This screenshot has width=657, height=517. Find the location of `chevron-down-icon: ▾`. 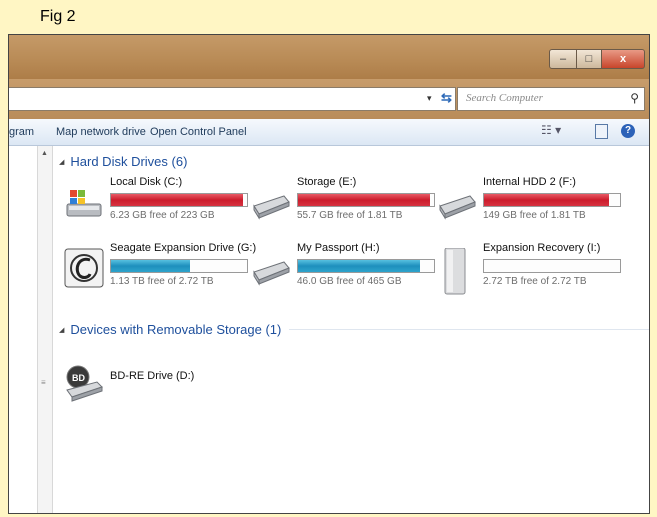

chevron-down-icon: ▾ is located at coordinates (429, 98).